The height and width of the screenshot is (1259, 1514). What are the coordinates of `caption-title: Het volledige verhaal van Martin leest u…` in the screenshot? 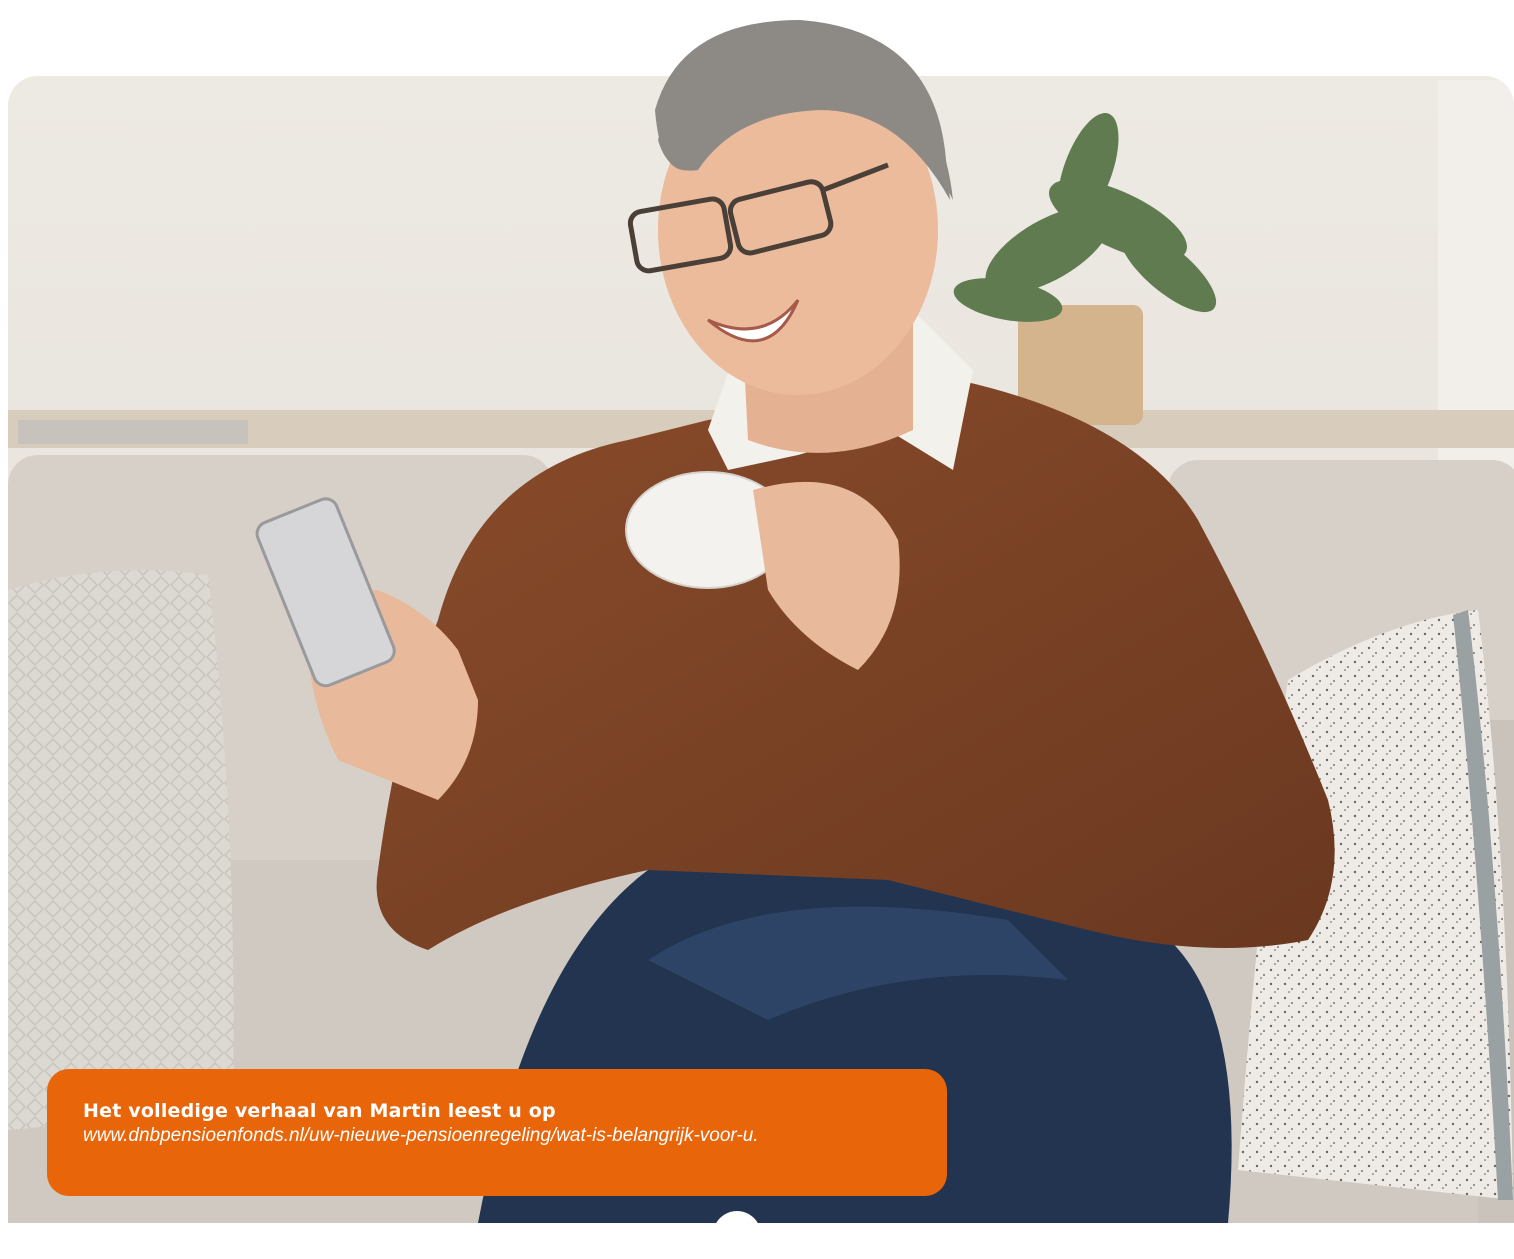 It's located at (319, 1111).